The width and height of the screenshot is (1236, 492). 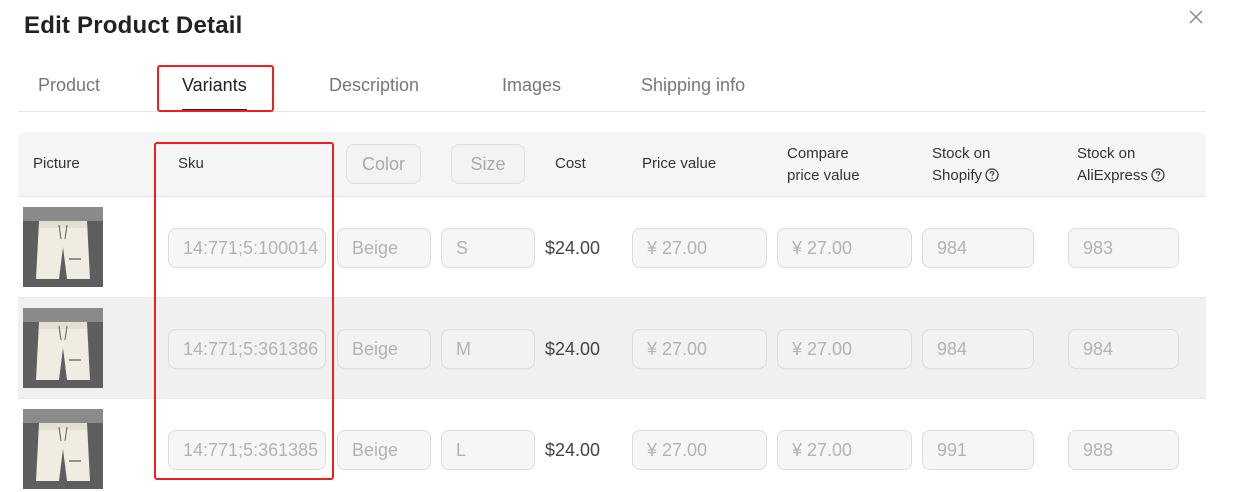 I want to click on tab-variants: Variants, so click(x=214, y=87).